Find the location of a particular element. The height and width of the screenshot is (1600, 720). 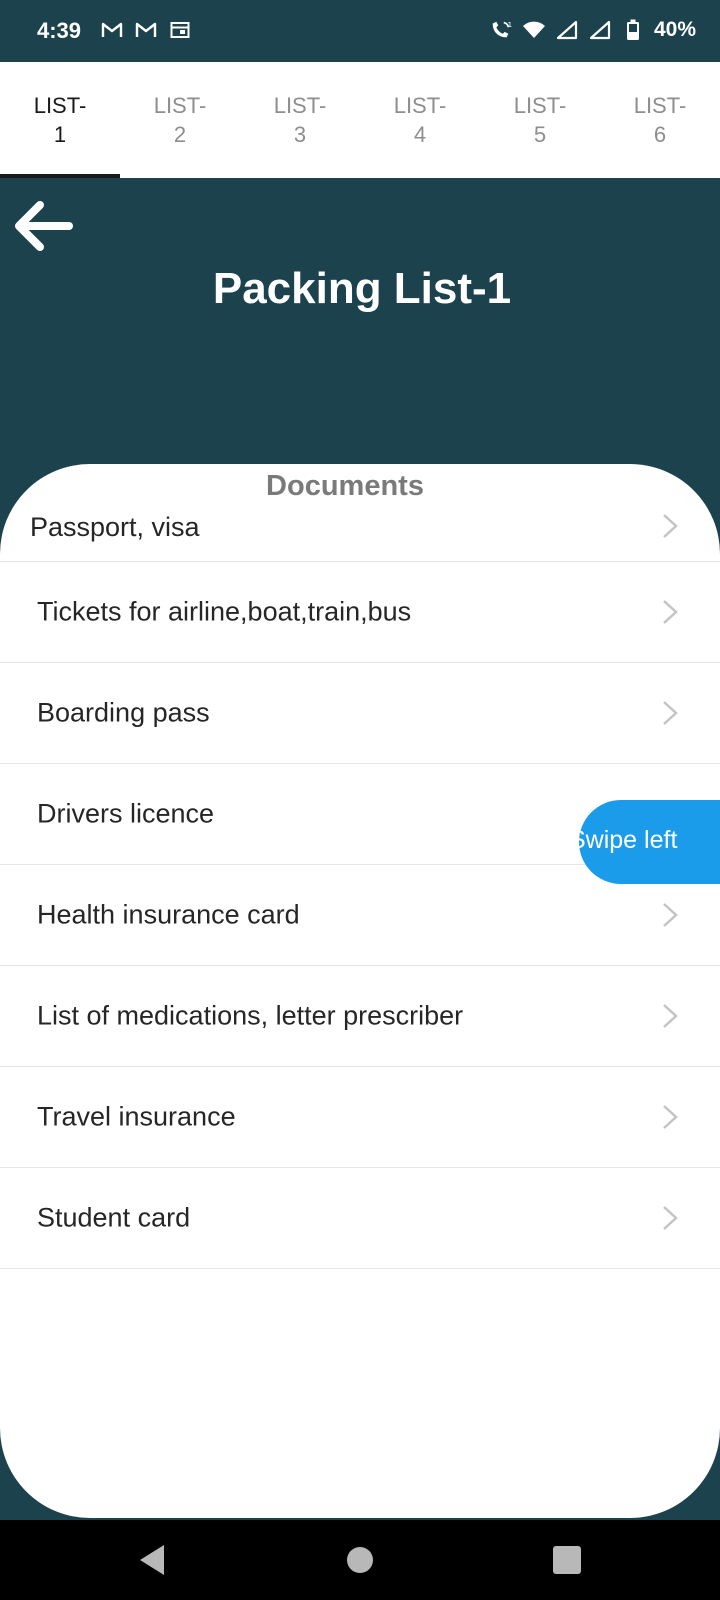

notification-icons is located at coordinates (146, 30).